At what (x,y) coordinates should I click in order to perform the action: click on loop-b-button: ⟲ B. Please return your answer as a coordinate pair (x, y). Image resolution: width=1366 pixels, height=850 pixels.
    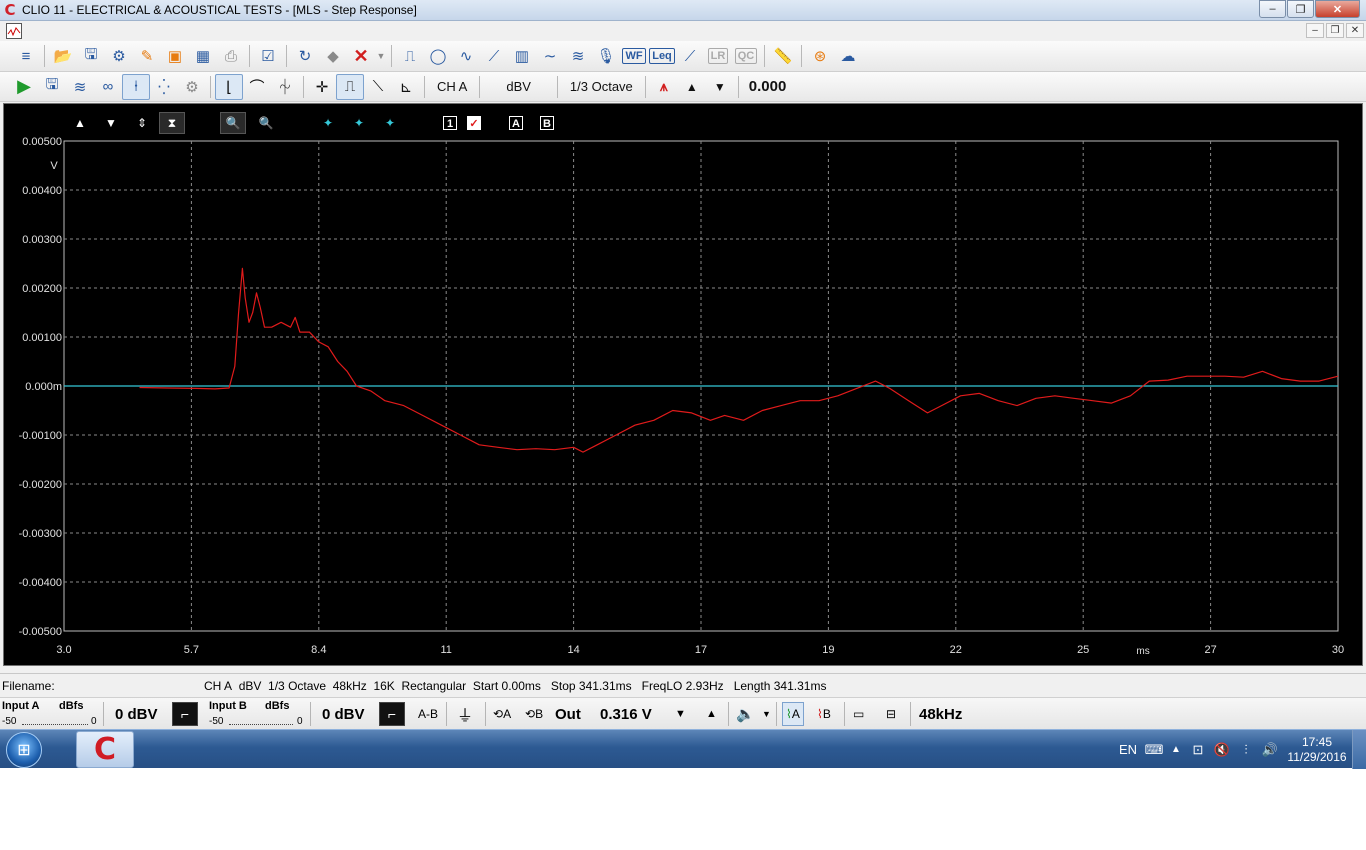
    Looking at the image, I should click on (534, 714).